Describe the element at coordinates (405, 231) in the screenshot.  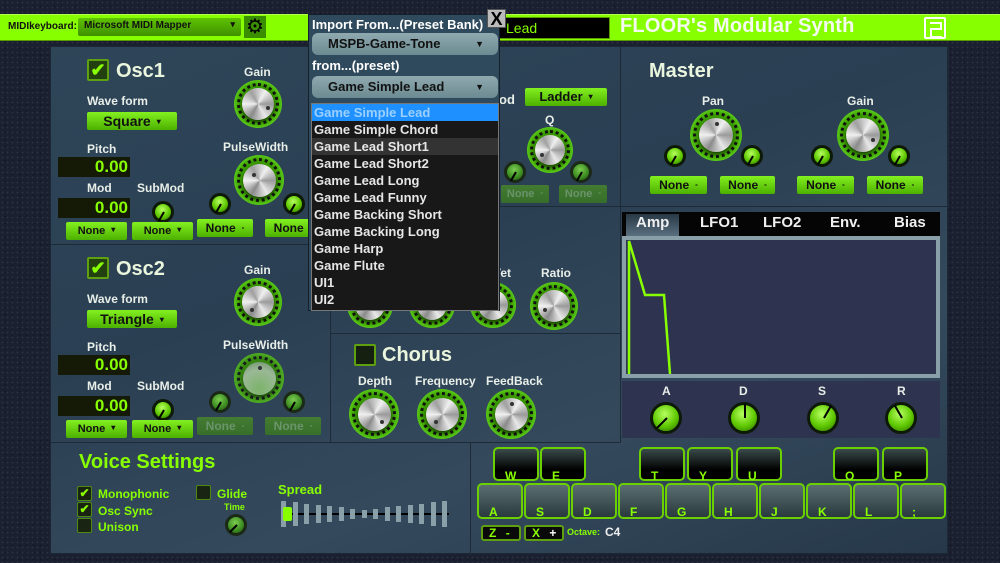
I see `preset-option: Game Backing Long` at that location.